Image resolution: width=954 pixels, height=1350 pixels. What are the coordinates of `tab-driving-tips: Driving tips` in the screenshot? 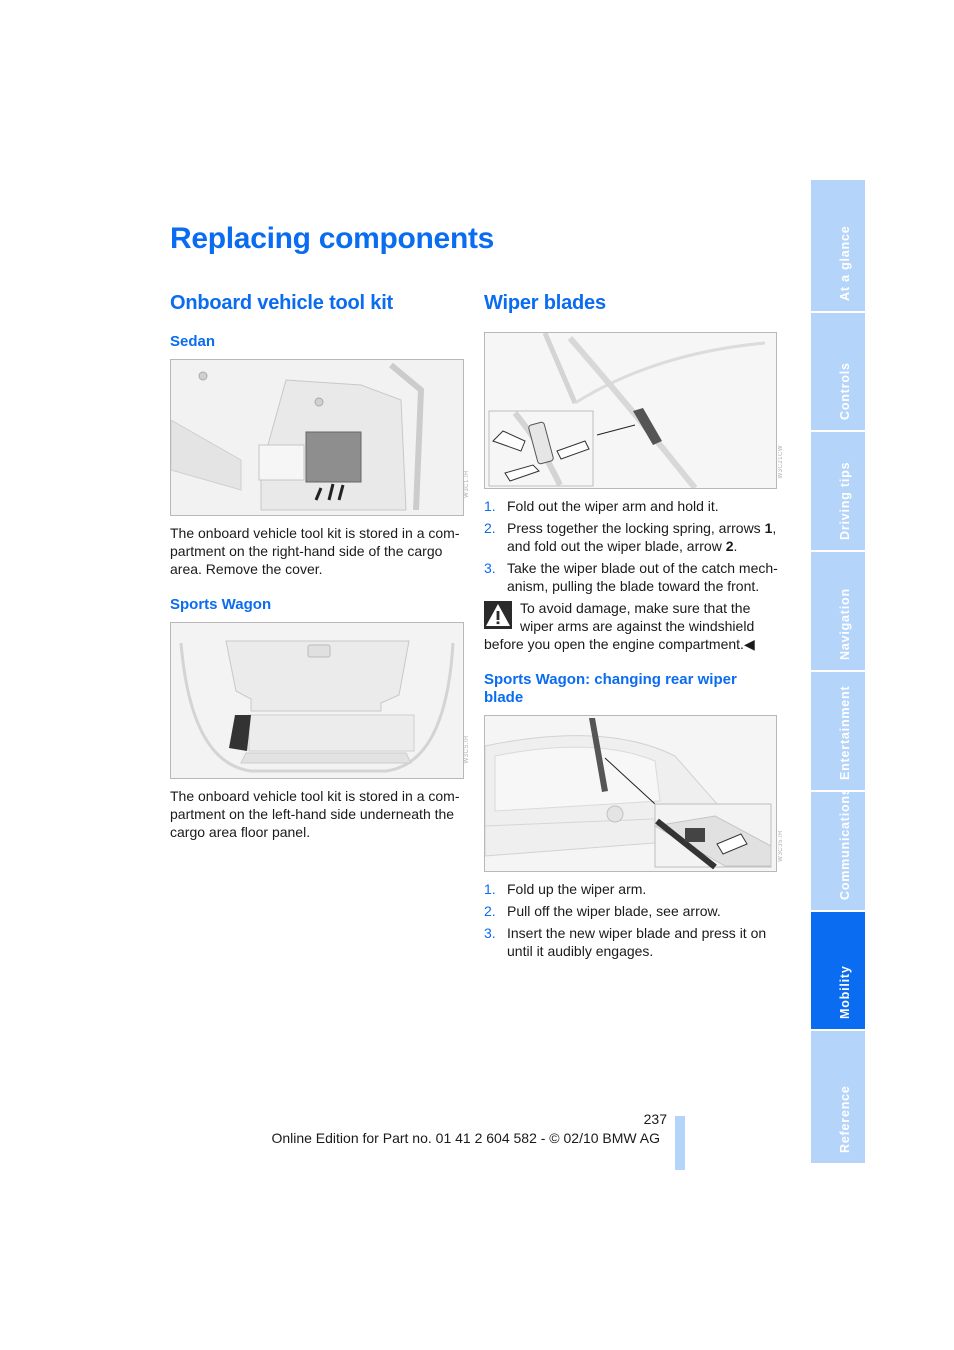 It's located at (838, 491).